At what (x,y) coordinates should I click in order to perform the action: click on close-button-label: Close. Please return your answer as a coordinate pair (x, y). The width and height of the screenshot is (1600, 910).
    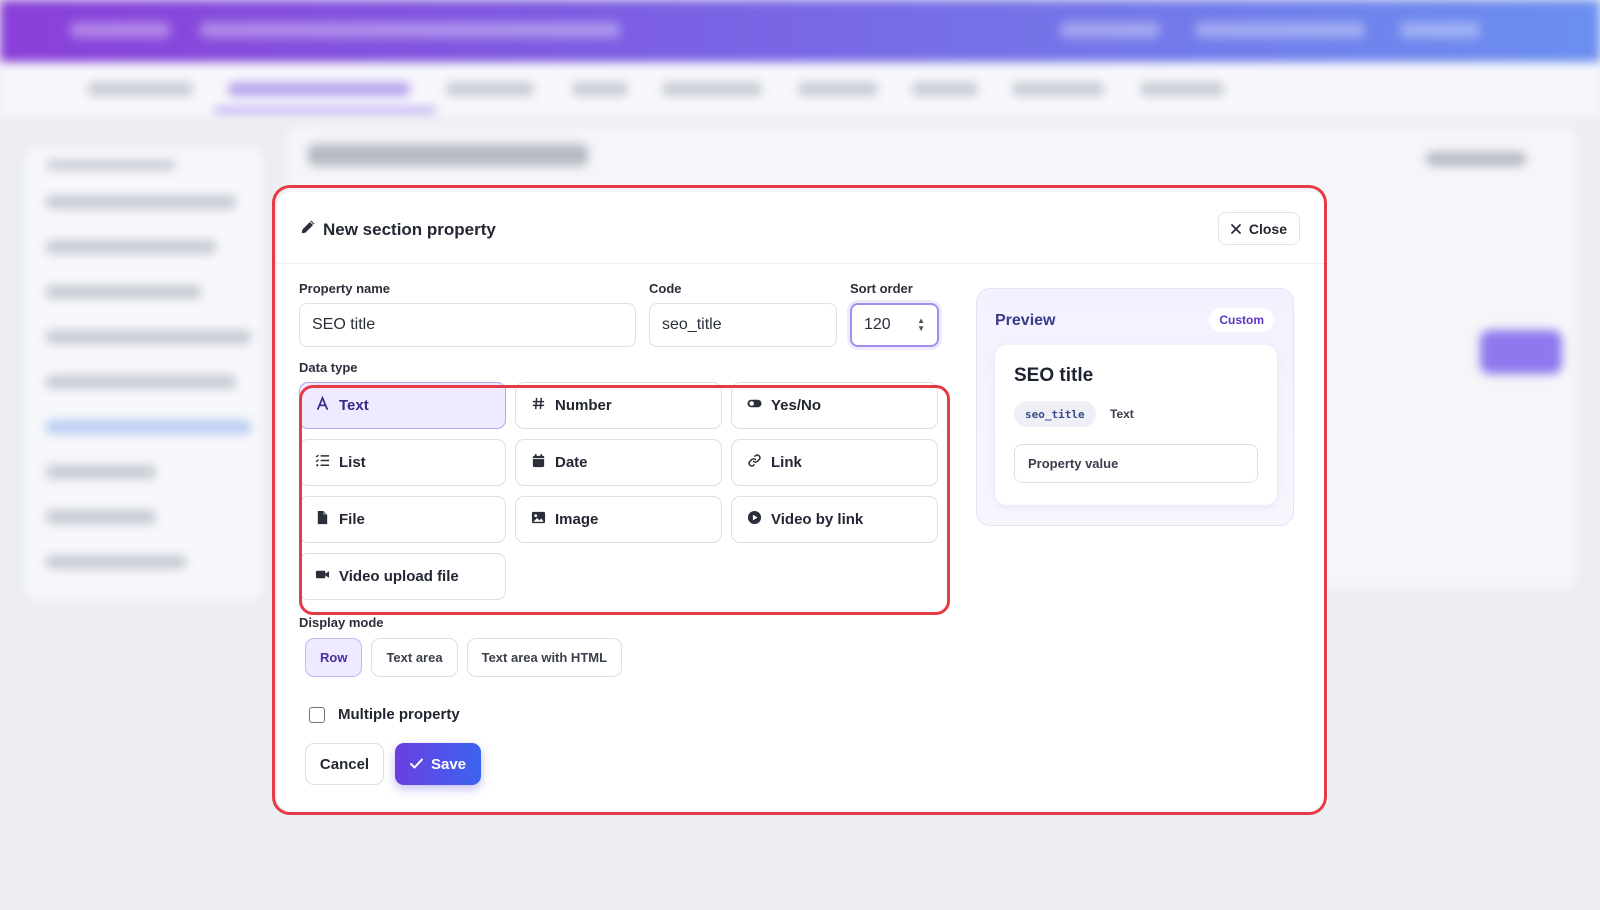
    Looking at the image, I should click on (1267, 228).